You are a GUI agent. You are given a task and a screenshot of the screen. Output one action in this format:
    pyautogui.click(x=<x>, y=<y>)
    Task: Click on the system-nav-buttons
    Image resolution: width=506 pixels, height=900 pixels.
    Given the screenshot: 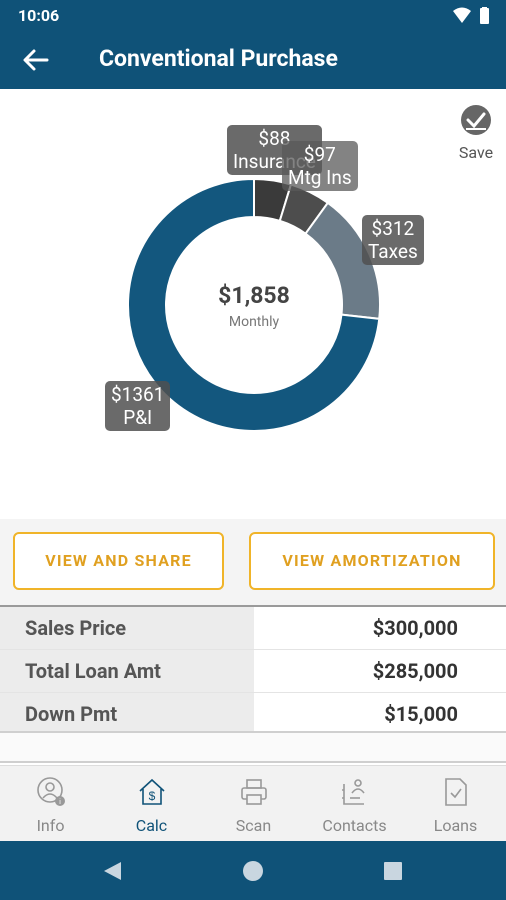 What is the action you would take?
    pyautogui.click(x=253, y=871)
    